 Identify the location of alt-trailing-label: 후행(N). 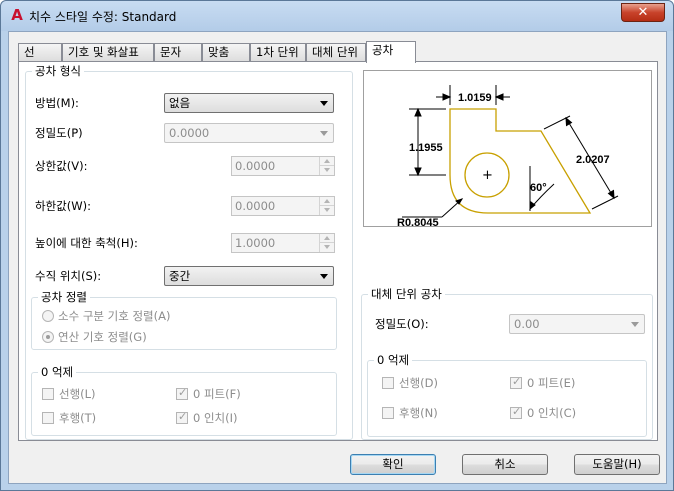
(418, 413).